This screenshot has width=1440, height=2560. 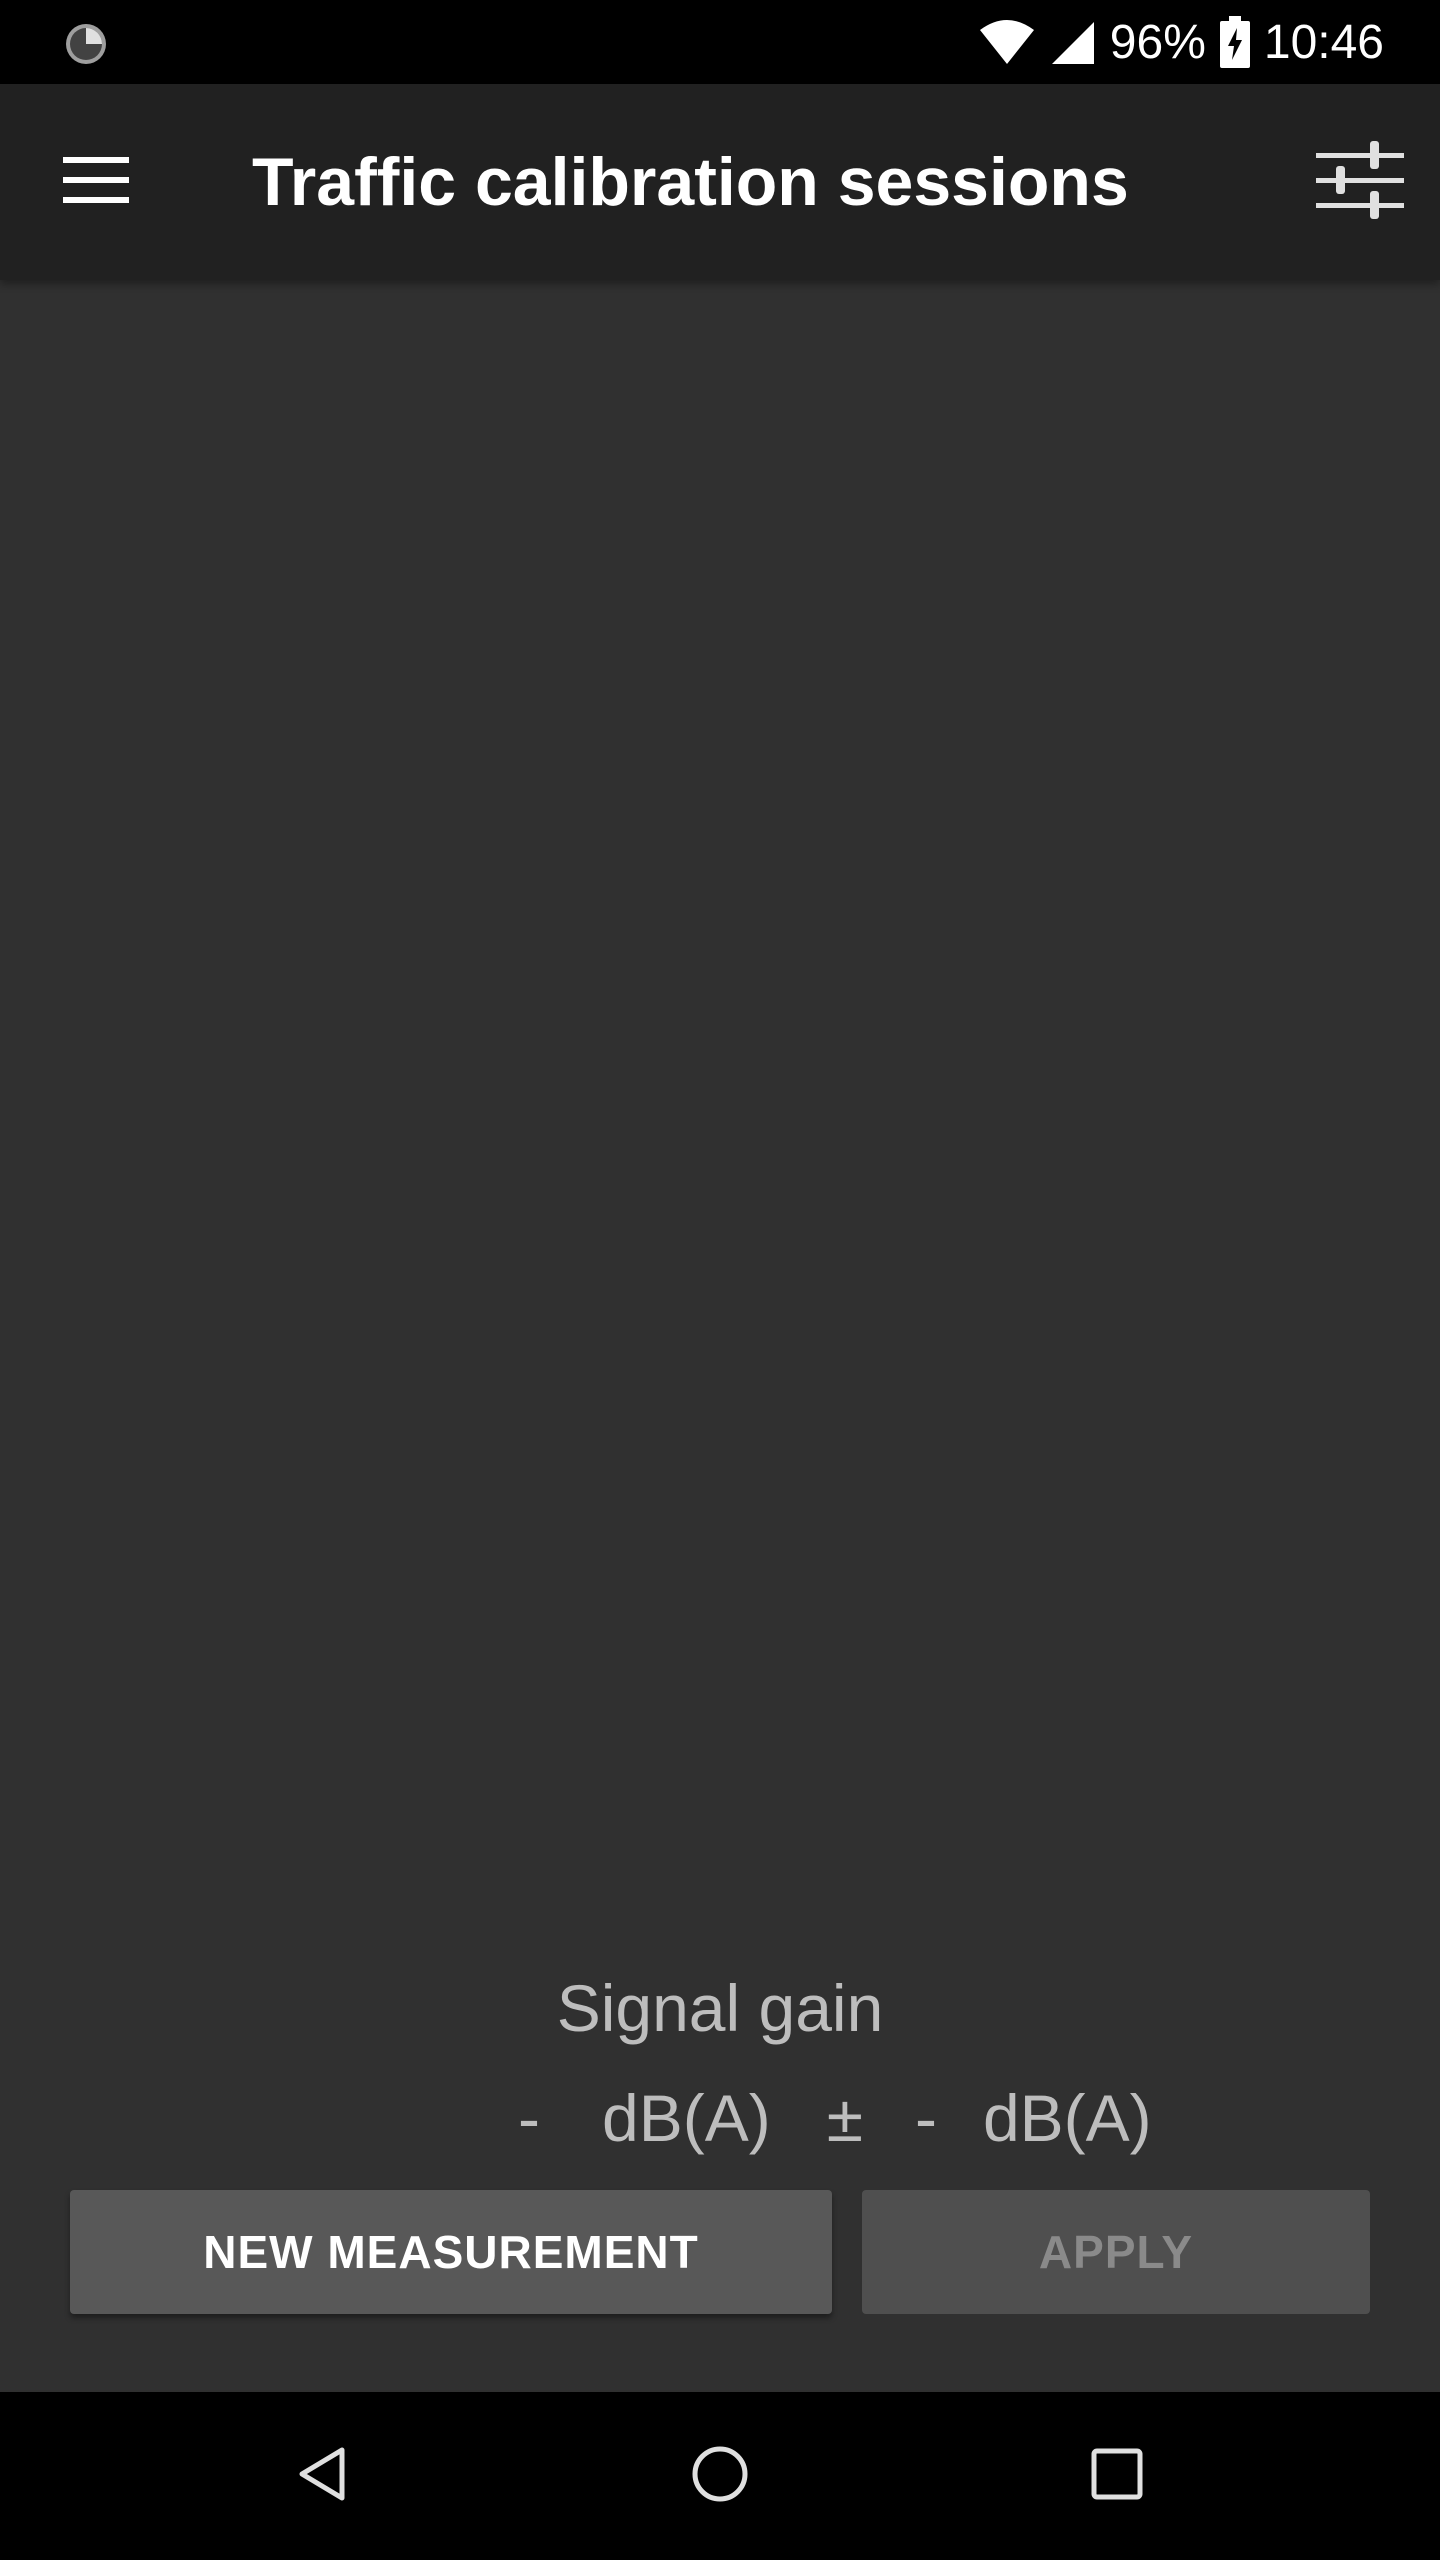 I want to click on page-title: Traffic calibration sessions, so click(x=690, y=182).